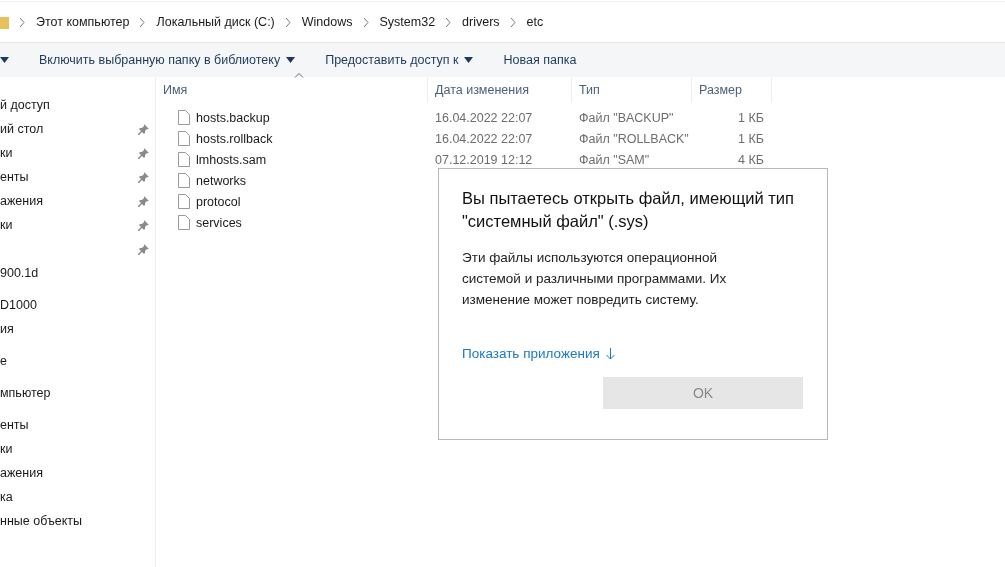 The width and height of the screenshot is (1005, 567). I want to click on type-cell-text: Файл "ROLLBACK", so click(634, 138).